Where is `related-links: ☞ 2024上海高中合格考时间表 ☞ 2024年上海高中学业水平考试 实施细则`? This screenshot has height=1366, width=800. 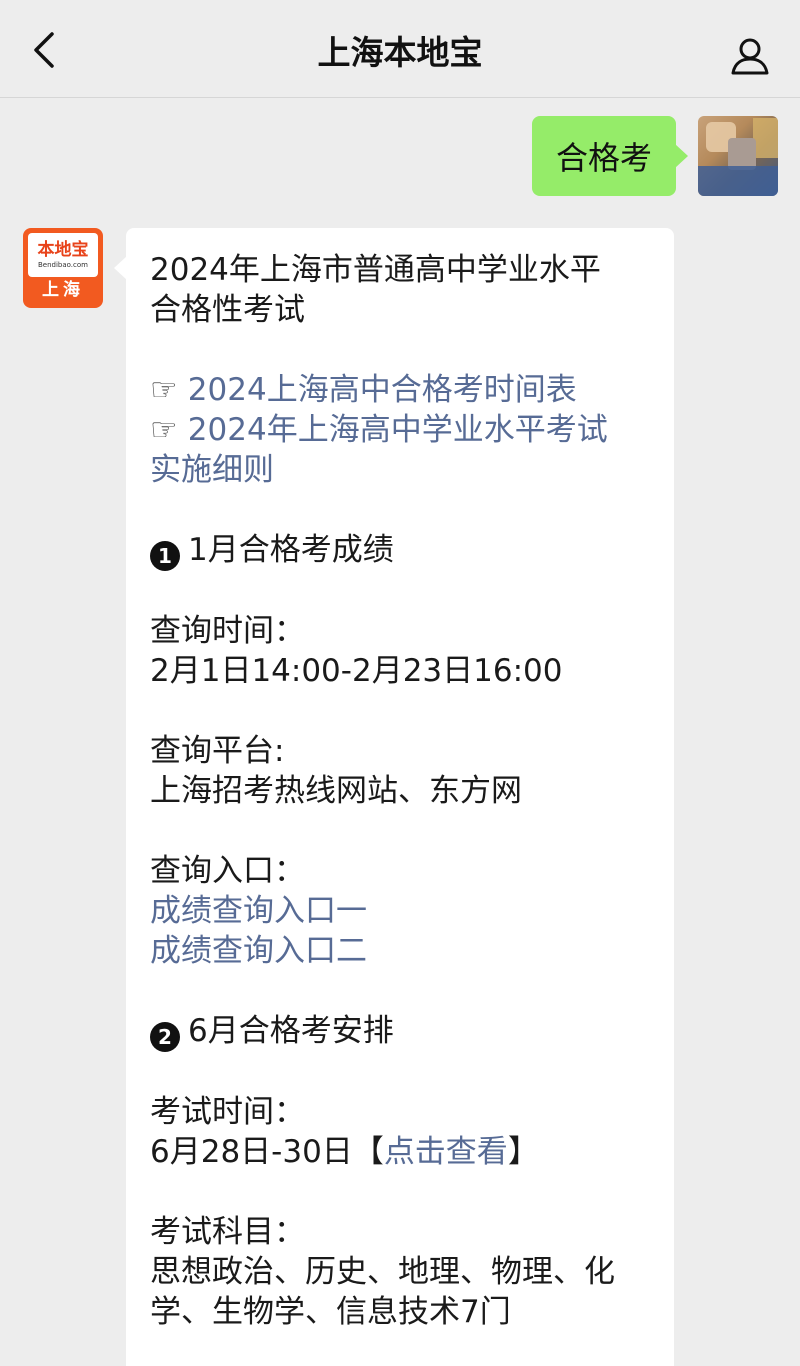
related-links: ☞ 2024上海高中合格考时间表 ☞ 2024年上海高中学业水平考试 实施细则 is located at coordinates (400, 430).